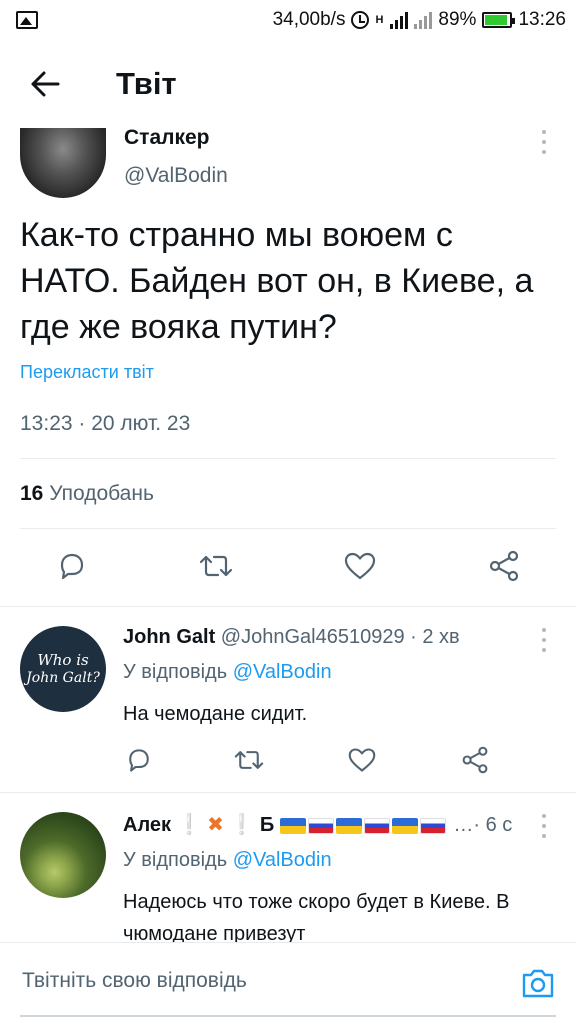  I want to click on reply-composer: Твітніть свою відповідь, so click(288, 983).